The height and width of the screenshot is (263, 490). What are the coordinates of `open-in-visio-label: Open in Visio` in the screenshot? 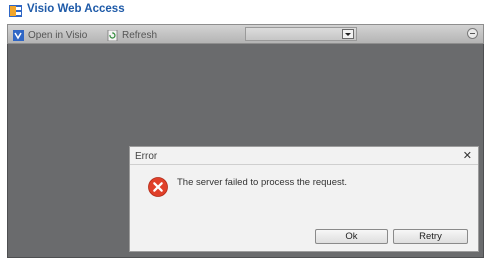 It's located at (58, 35).